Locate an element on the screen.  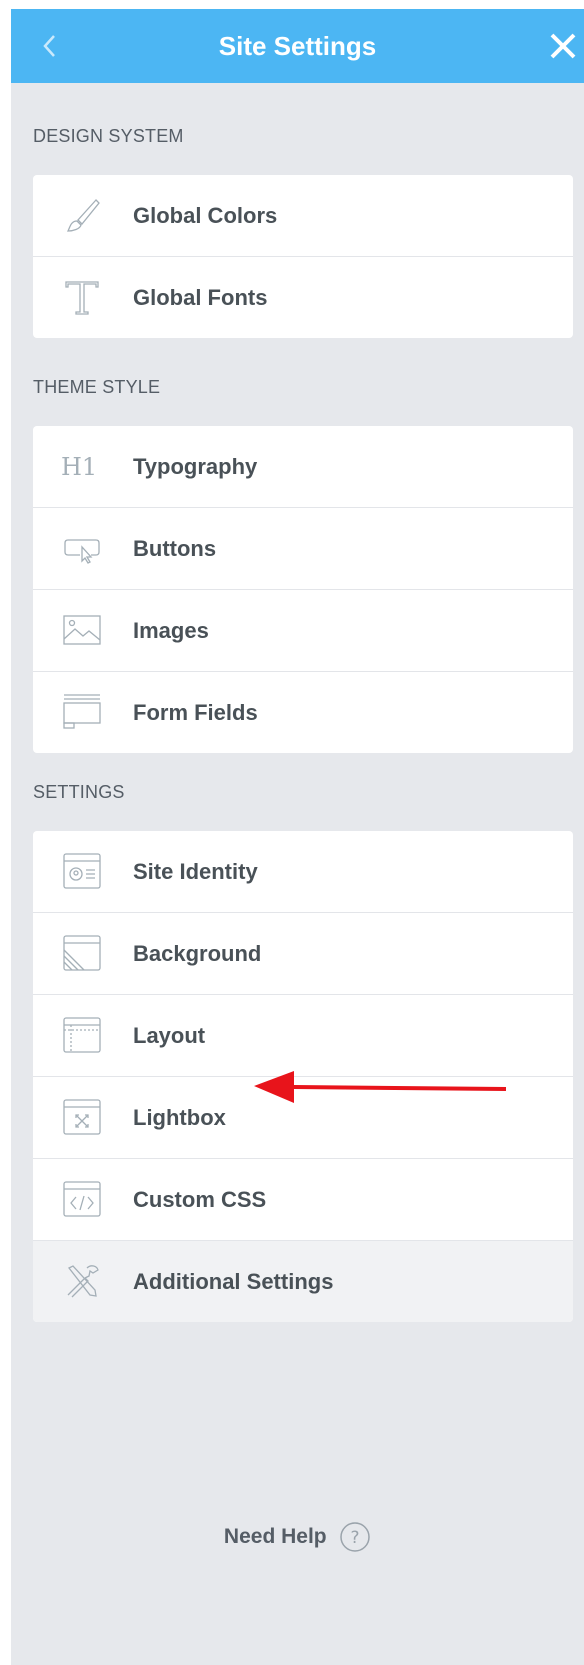
annotation-arrow is located at coordinates (380, 1087).